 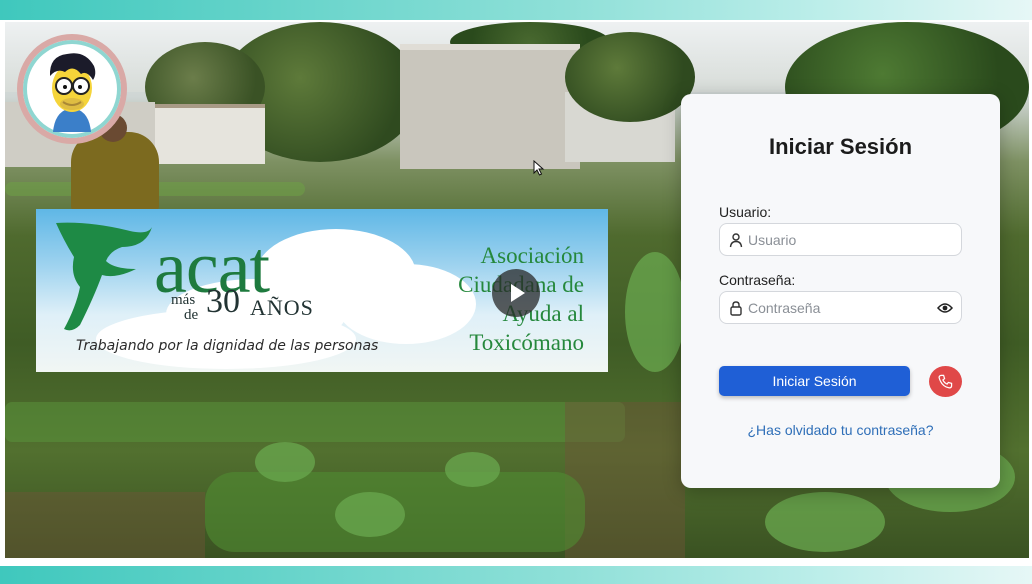 I want to click on mouse-cursor-icon, so click(x=539, y=168).